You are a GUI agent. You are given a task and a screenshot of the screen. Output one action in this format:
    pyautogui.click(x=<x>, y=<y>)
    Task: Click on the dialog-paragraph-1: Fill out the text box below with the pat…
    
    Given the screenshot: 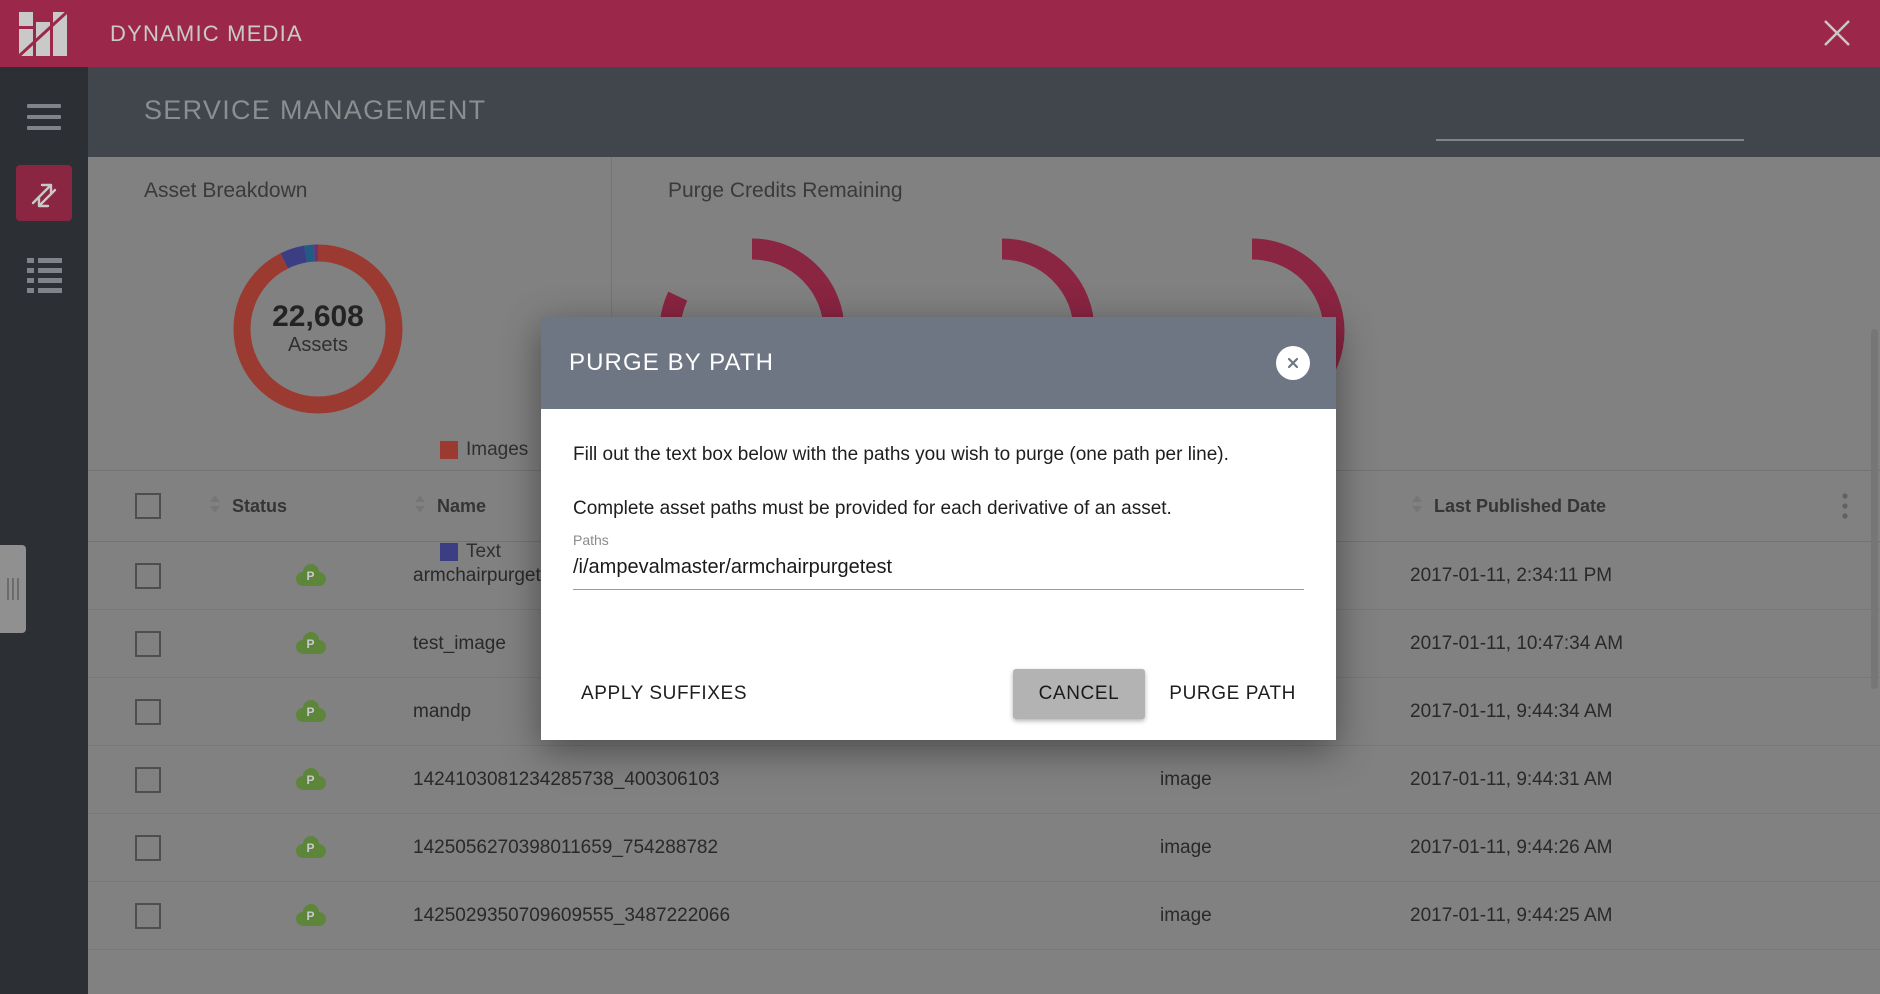 What is the action you would take?
    pyautogui.click(x=901, y=454)
    